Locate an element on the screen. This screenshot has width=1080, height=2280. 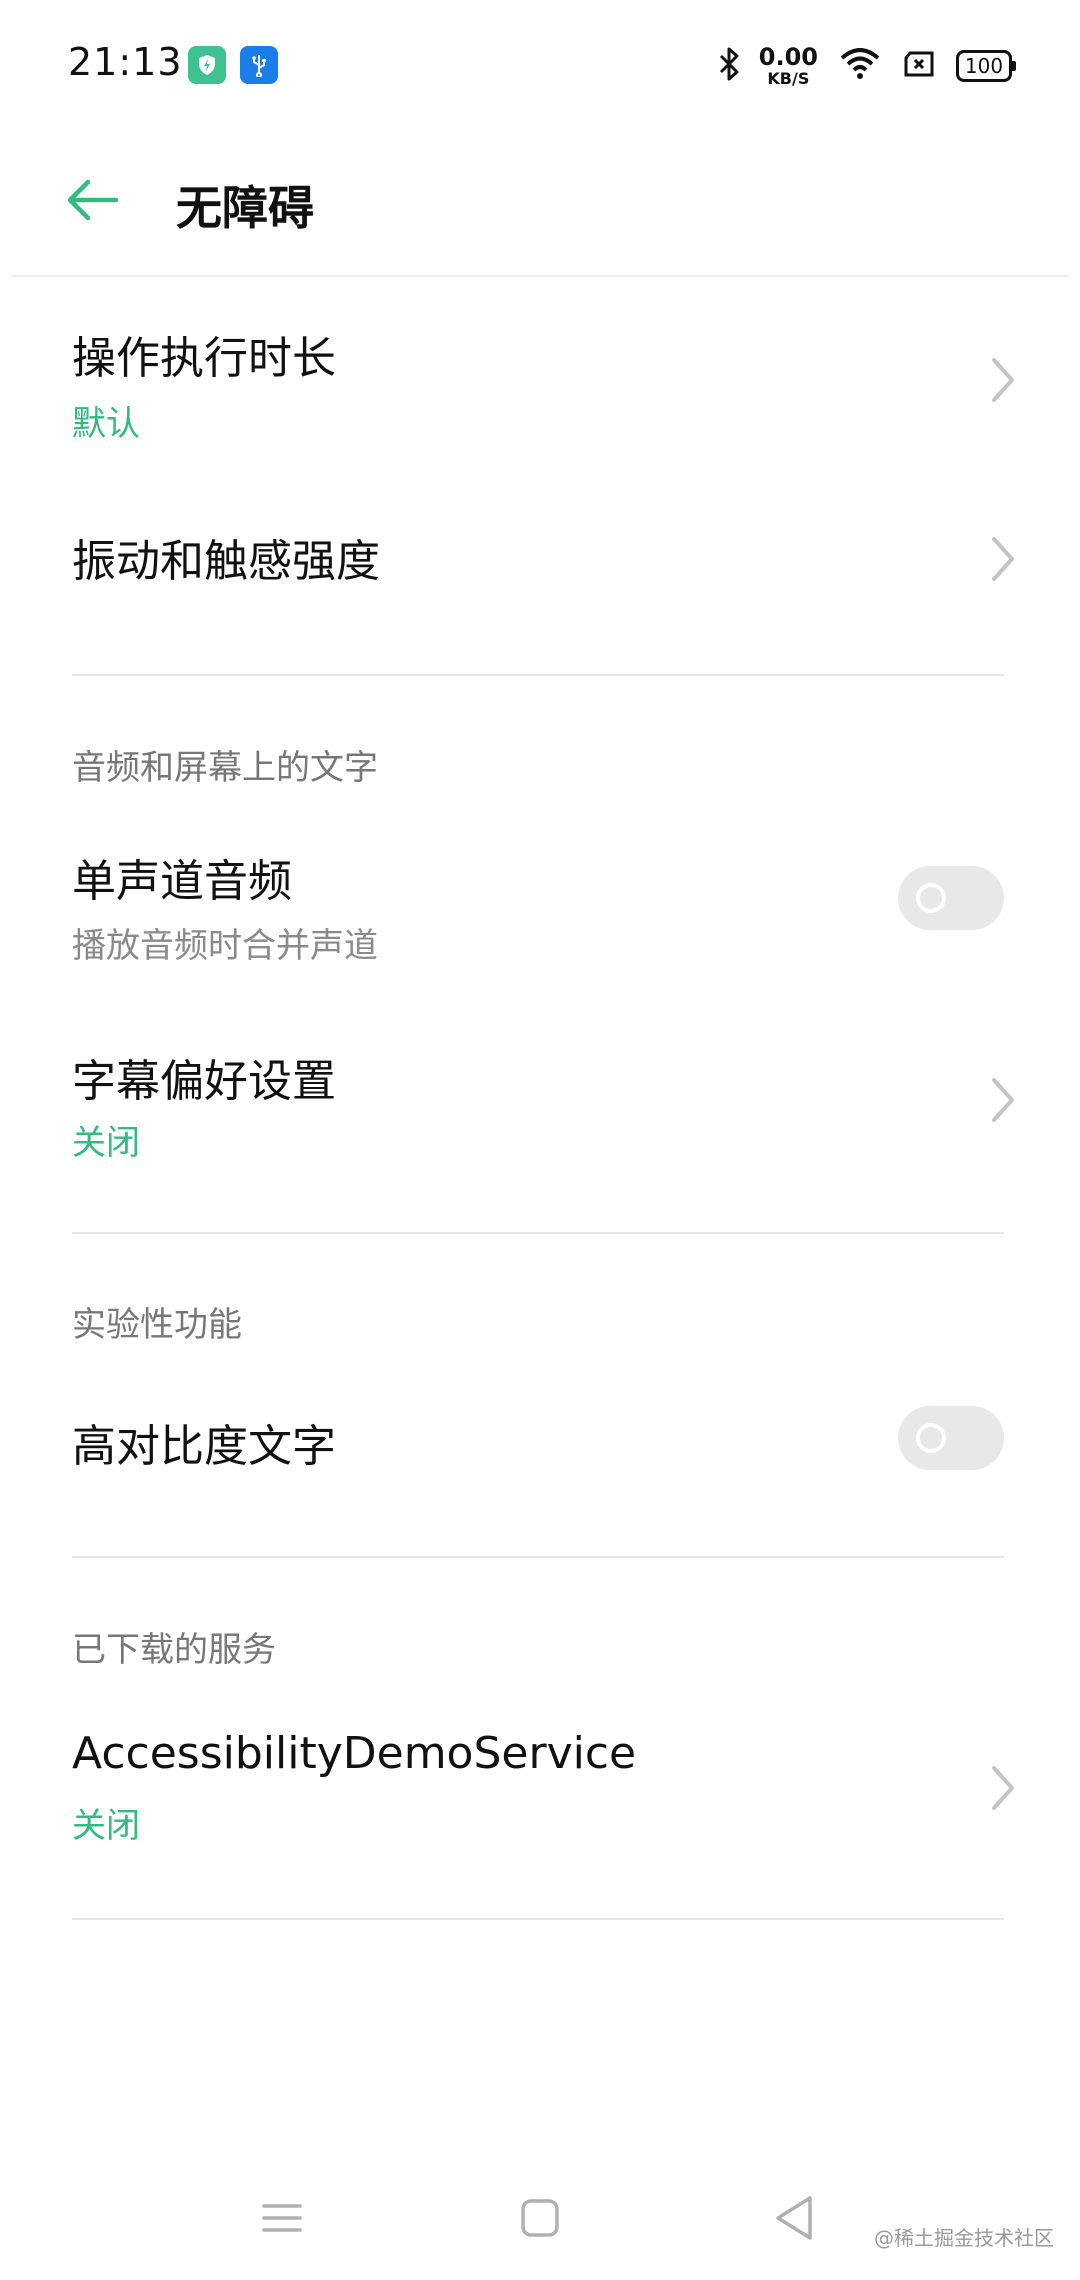
mono-audio-toggle is located at coordinates (951, 898).